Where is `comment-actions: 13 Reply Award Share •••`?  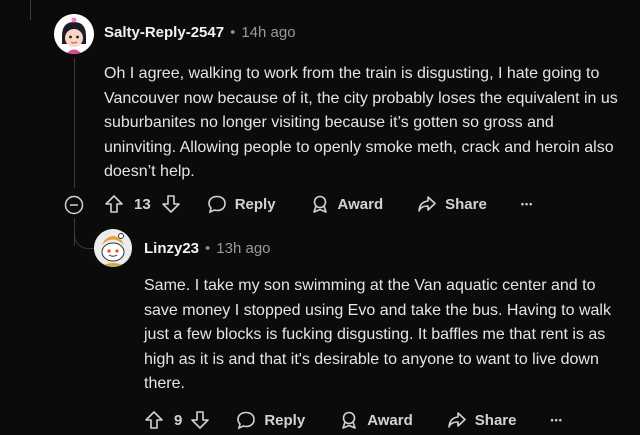 comment-actions: 13 Reply Award Share ••• is located at coordinates (318, 204).